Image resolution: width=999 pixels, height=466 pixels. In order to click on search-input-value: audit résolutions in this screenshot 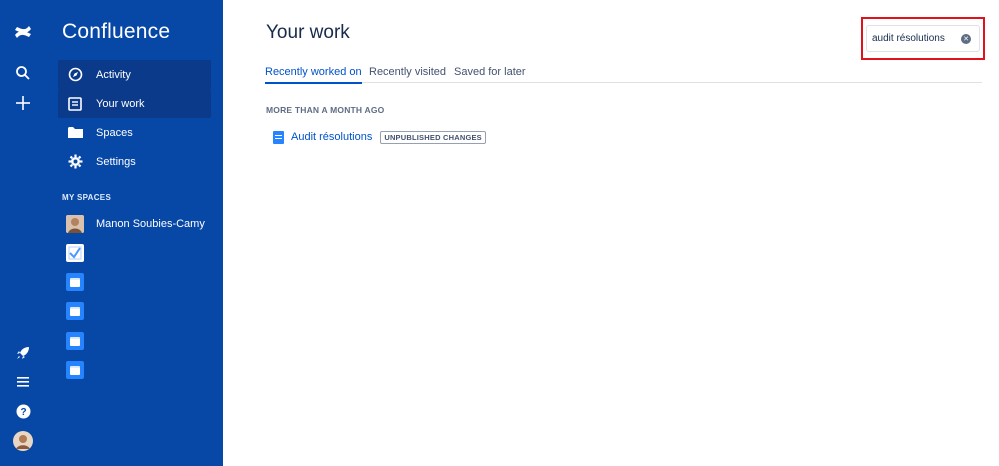, I will do `click(908, 38)`.